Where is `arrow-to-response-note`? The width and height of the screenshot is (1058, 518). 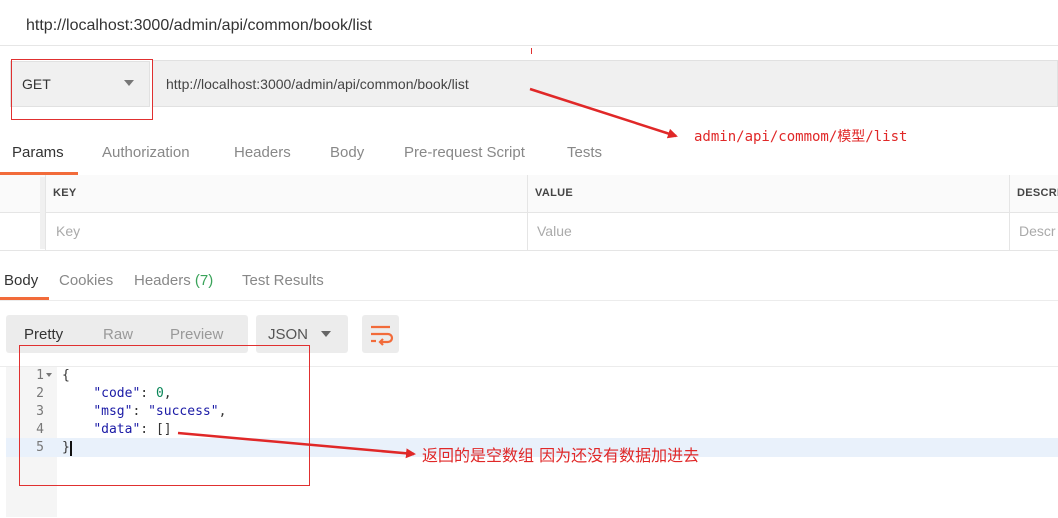
arrow-to-response-note is located at coordinates (296, 445).